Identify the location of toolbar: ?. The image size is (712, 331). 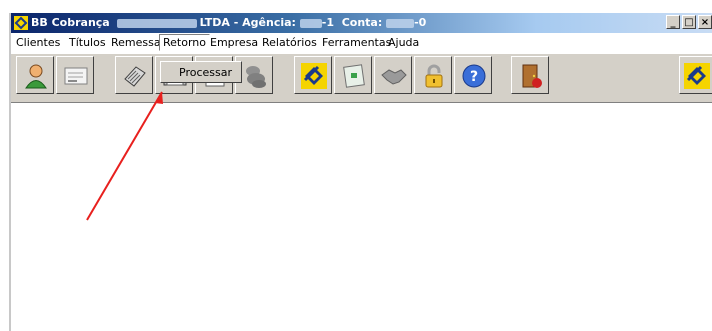
(361, 78).